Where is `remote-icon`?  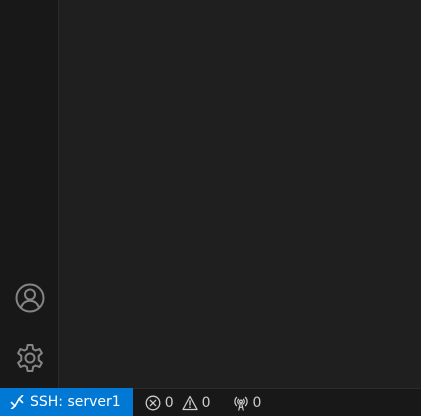 remote-icon is located at coordinates (17, 402).